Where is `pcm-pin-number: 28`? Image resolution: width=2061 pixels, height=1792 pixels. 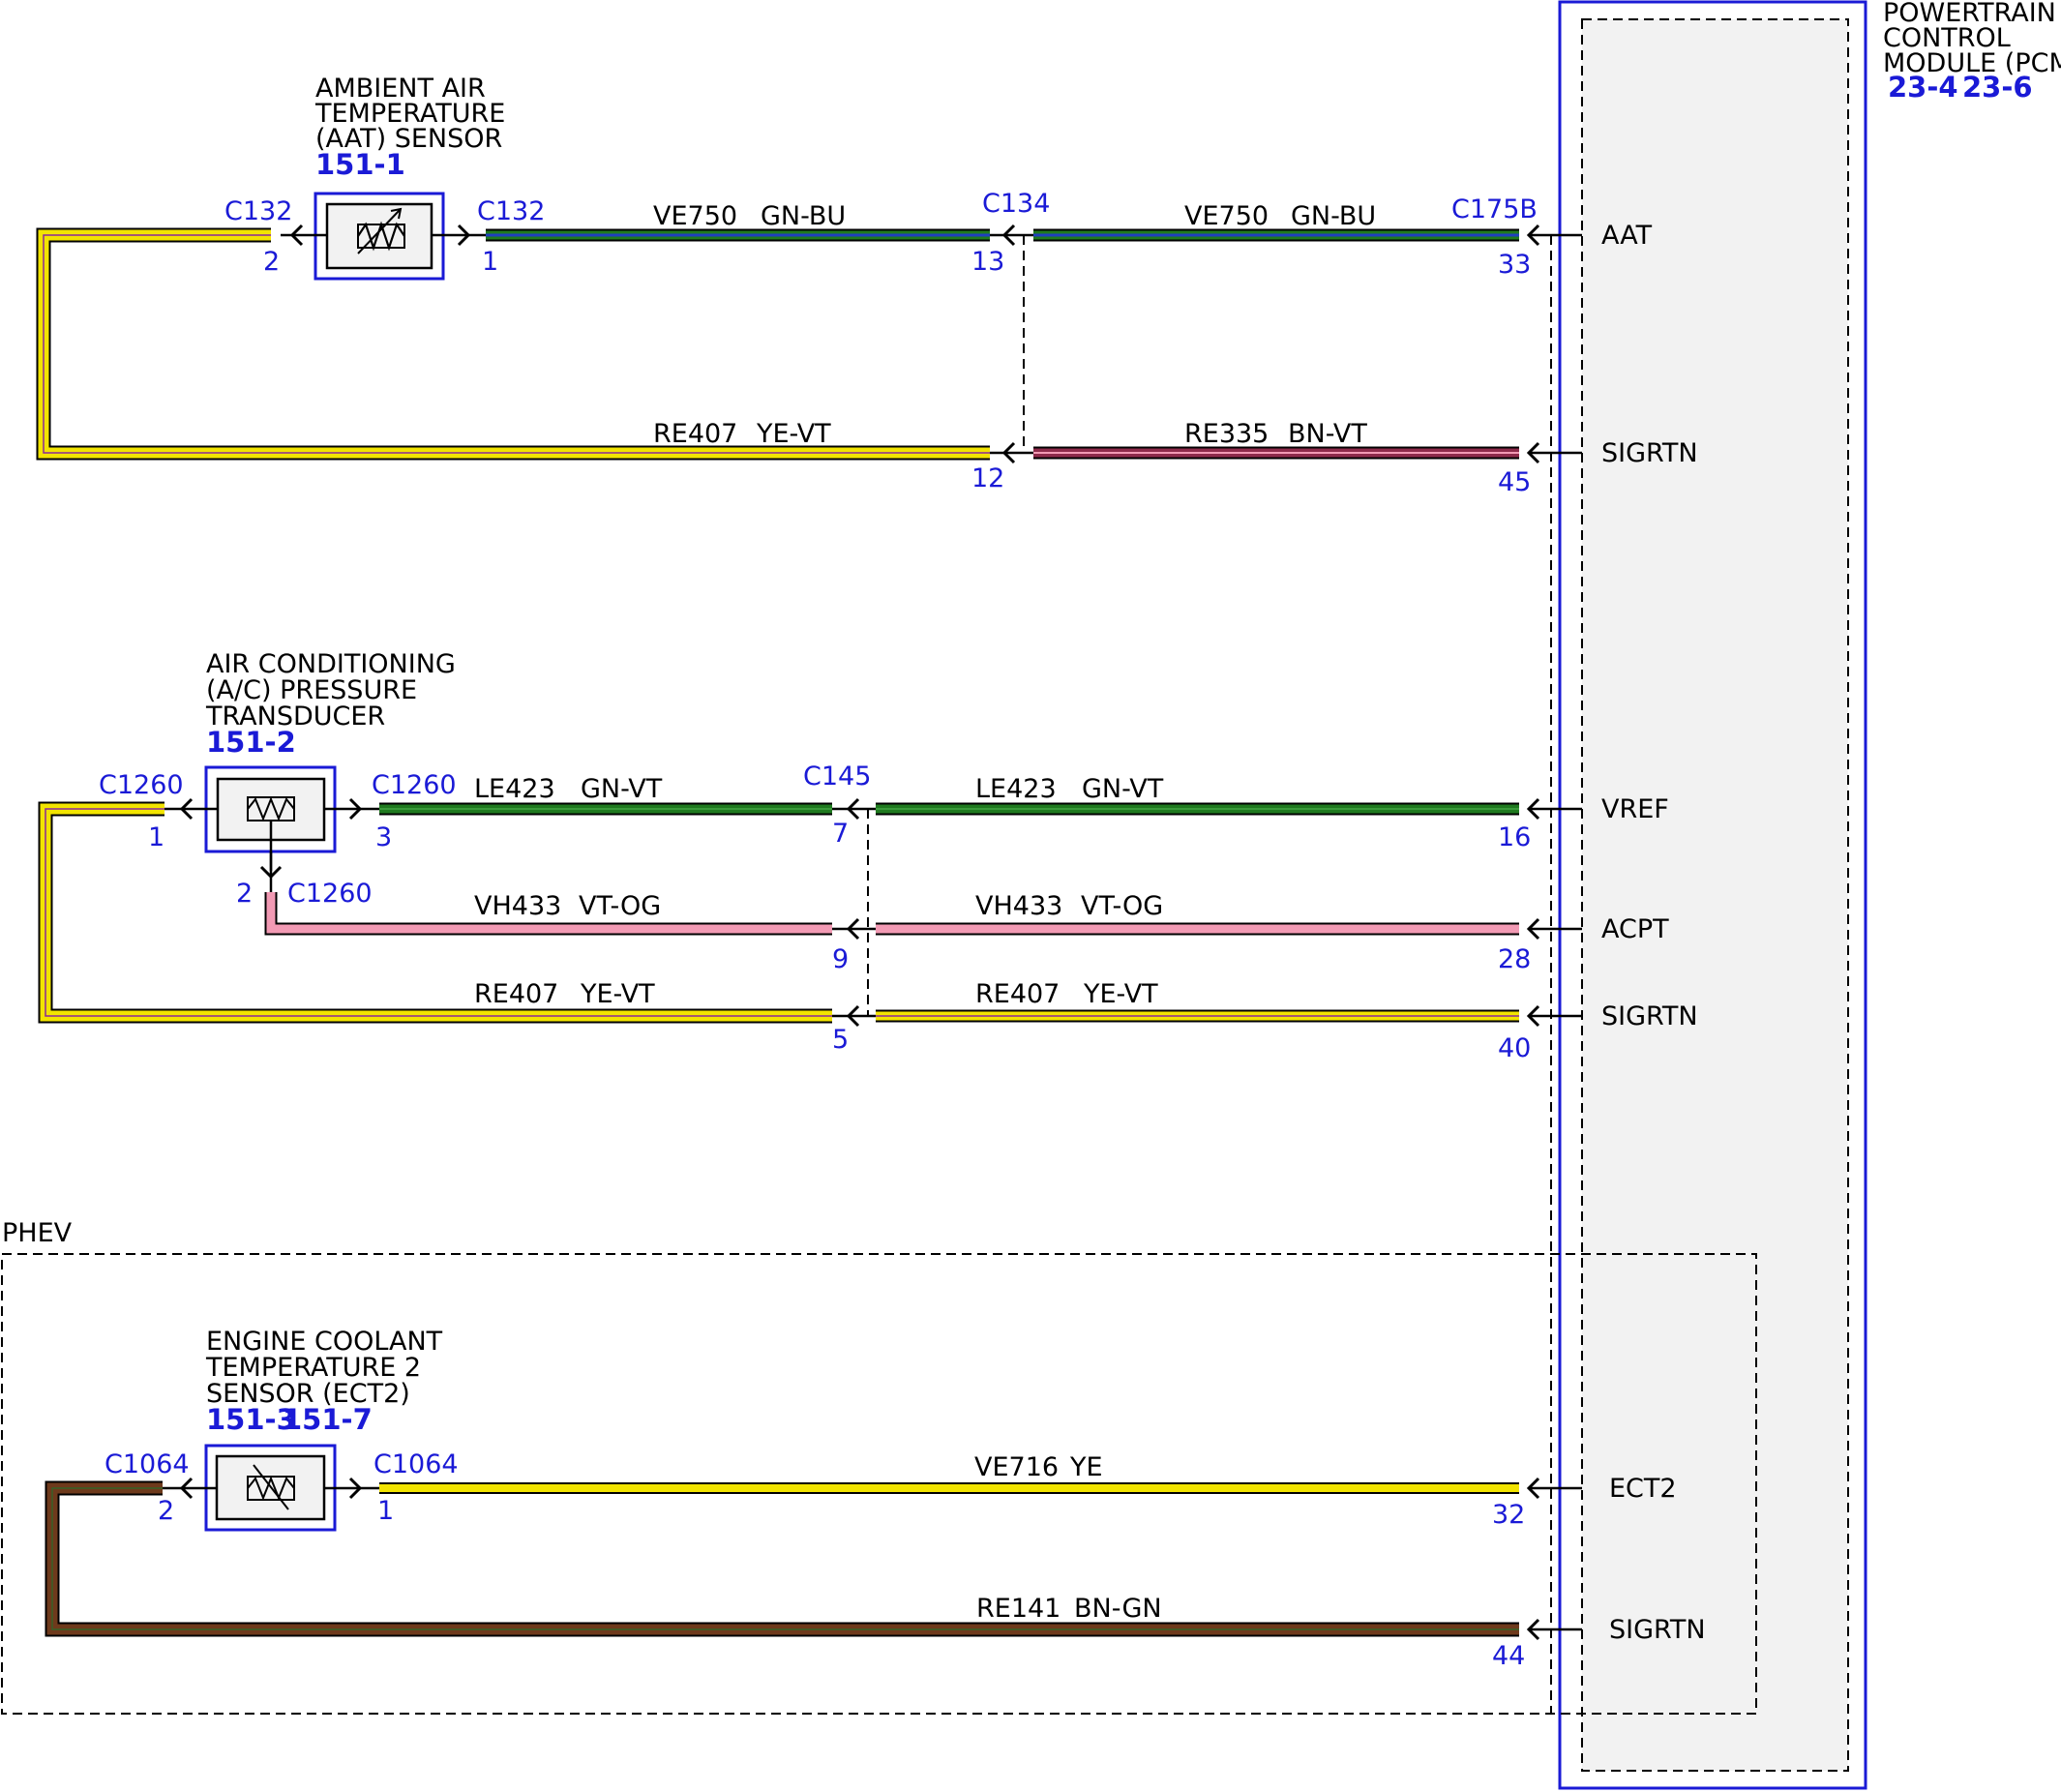 pcm-pin-number: 28 is located at coordinates (1514, 959).